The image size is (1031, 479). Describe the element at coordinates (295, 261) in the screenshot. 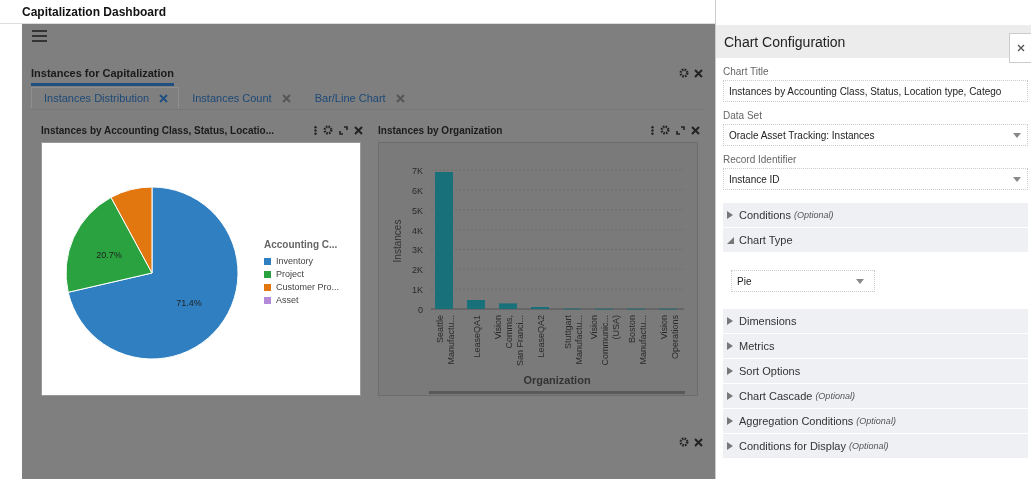

I see `legend-label: Inventory` at that location.